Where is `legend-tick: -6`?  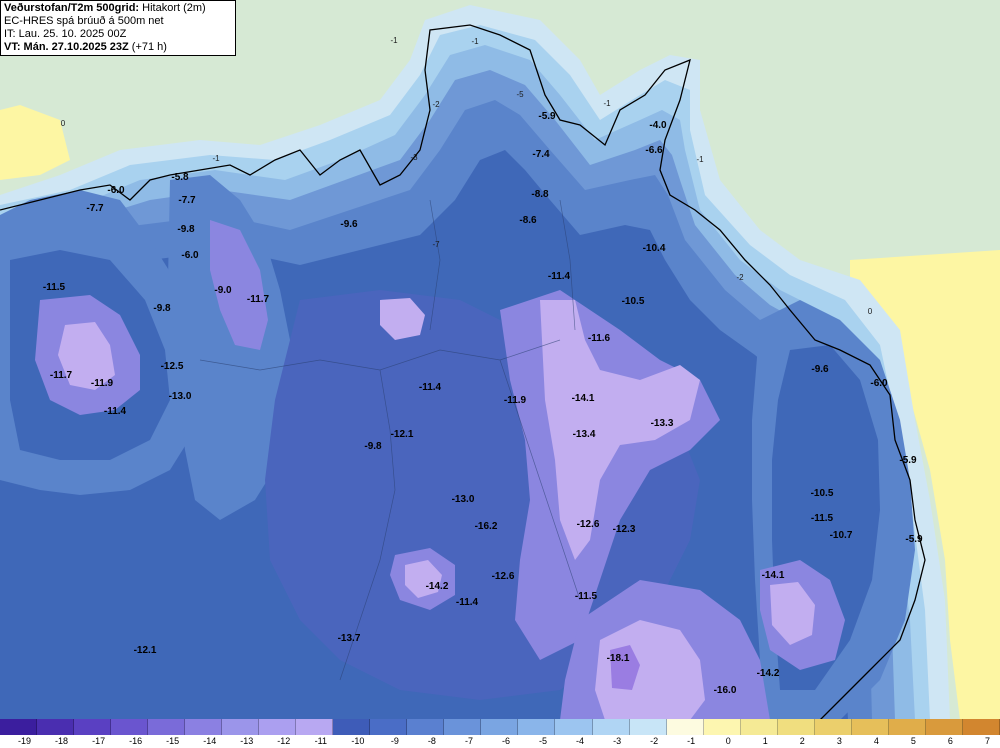 legend-tick: -6 is located at coordinates (506, 741).